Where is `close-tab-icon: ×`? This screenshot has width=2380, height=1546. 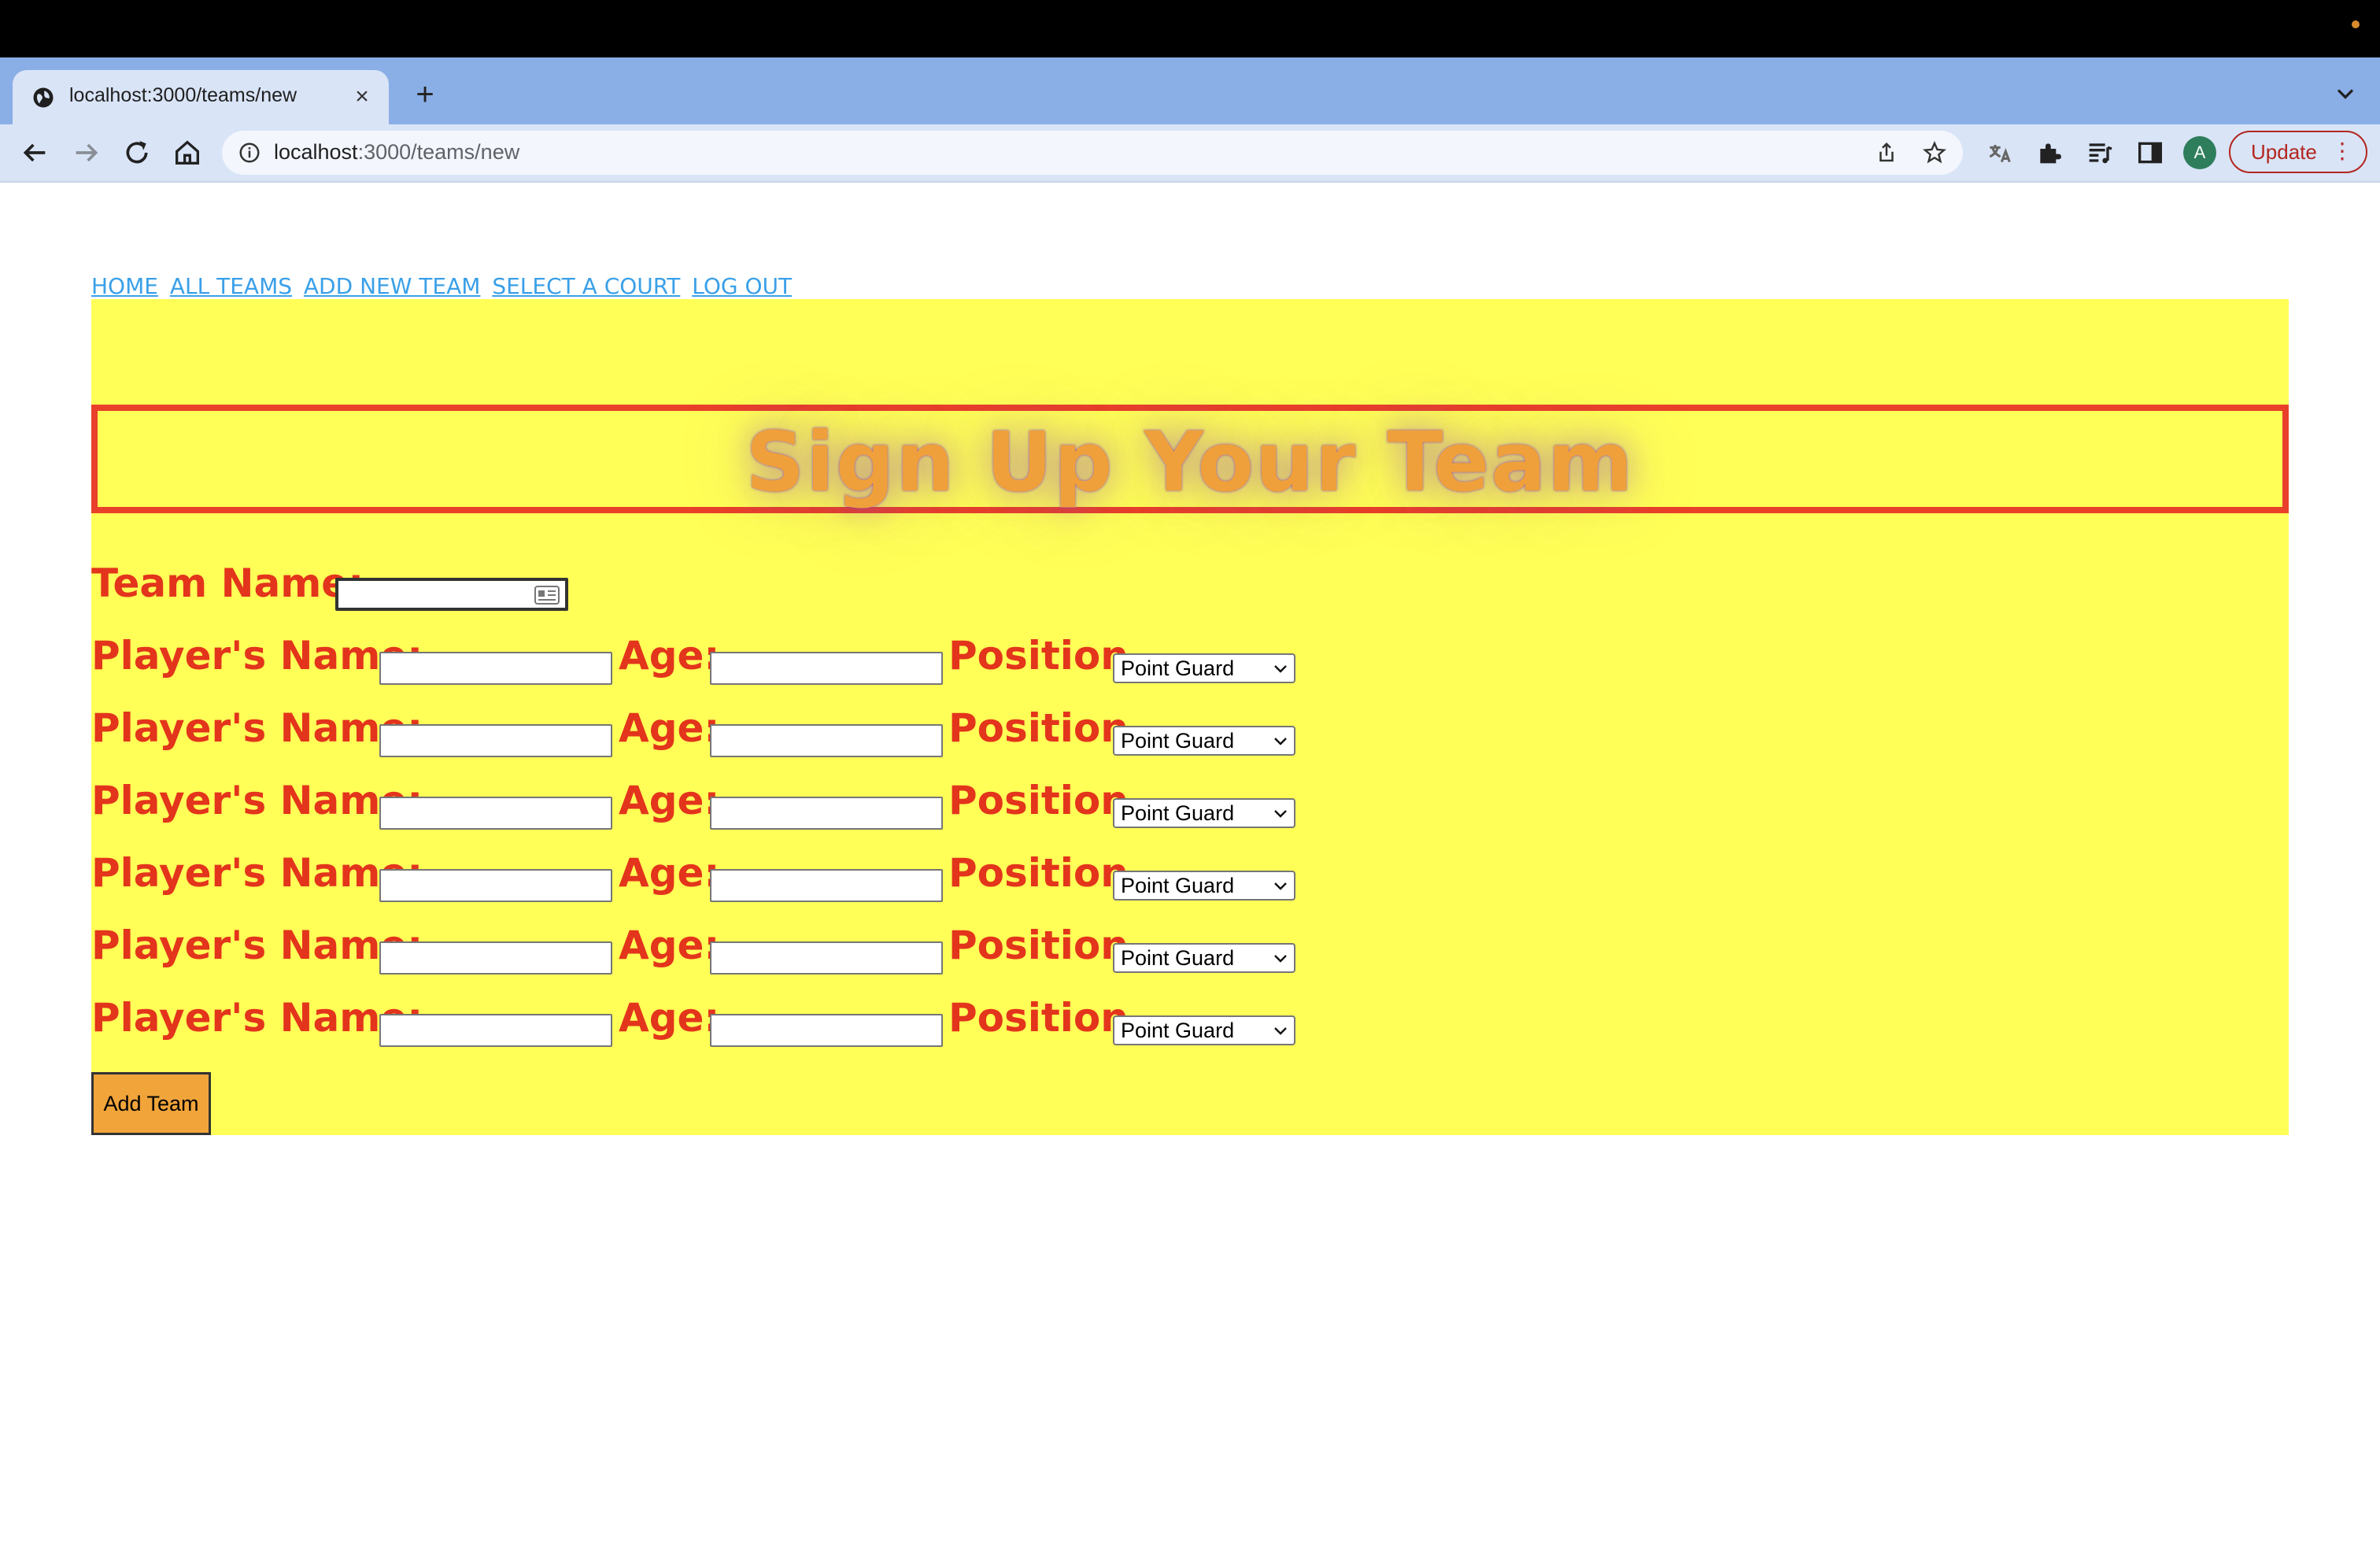
close-tab-icon: × is located at coordinates (362, 97).